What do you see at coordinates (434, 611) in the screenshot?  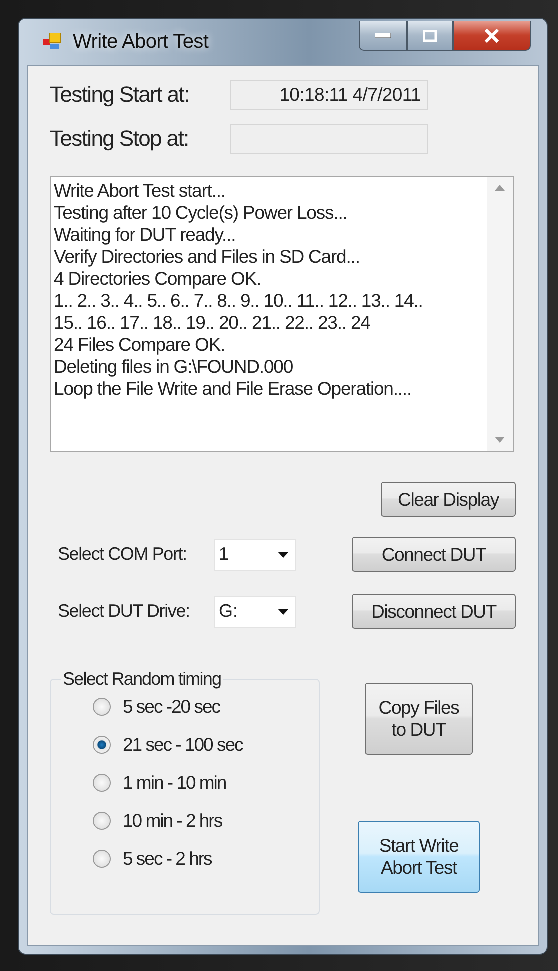 I see `disconnect-button: Disconnect DUT` at bounding box center [434, 611].